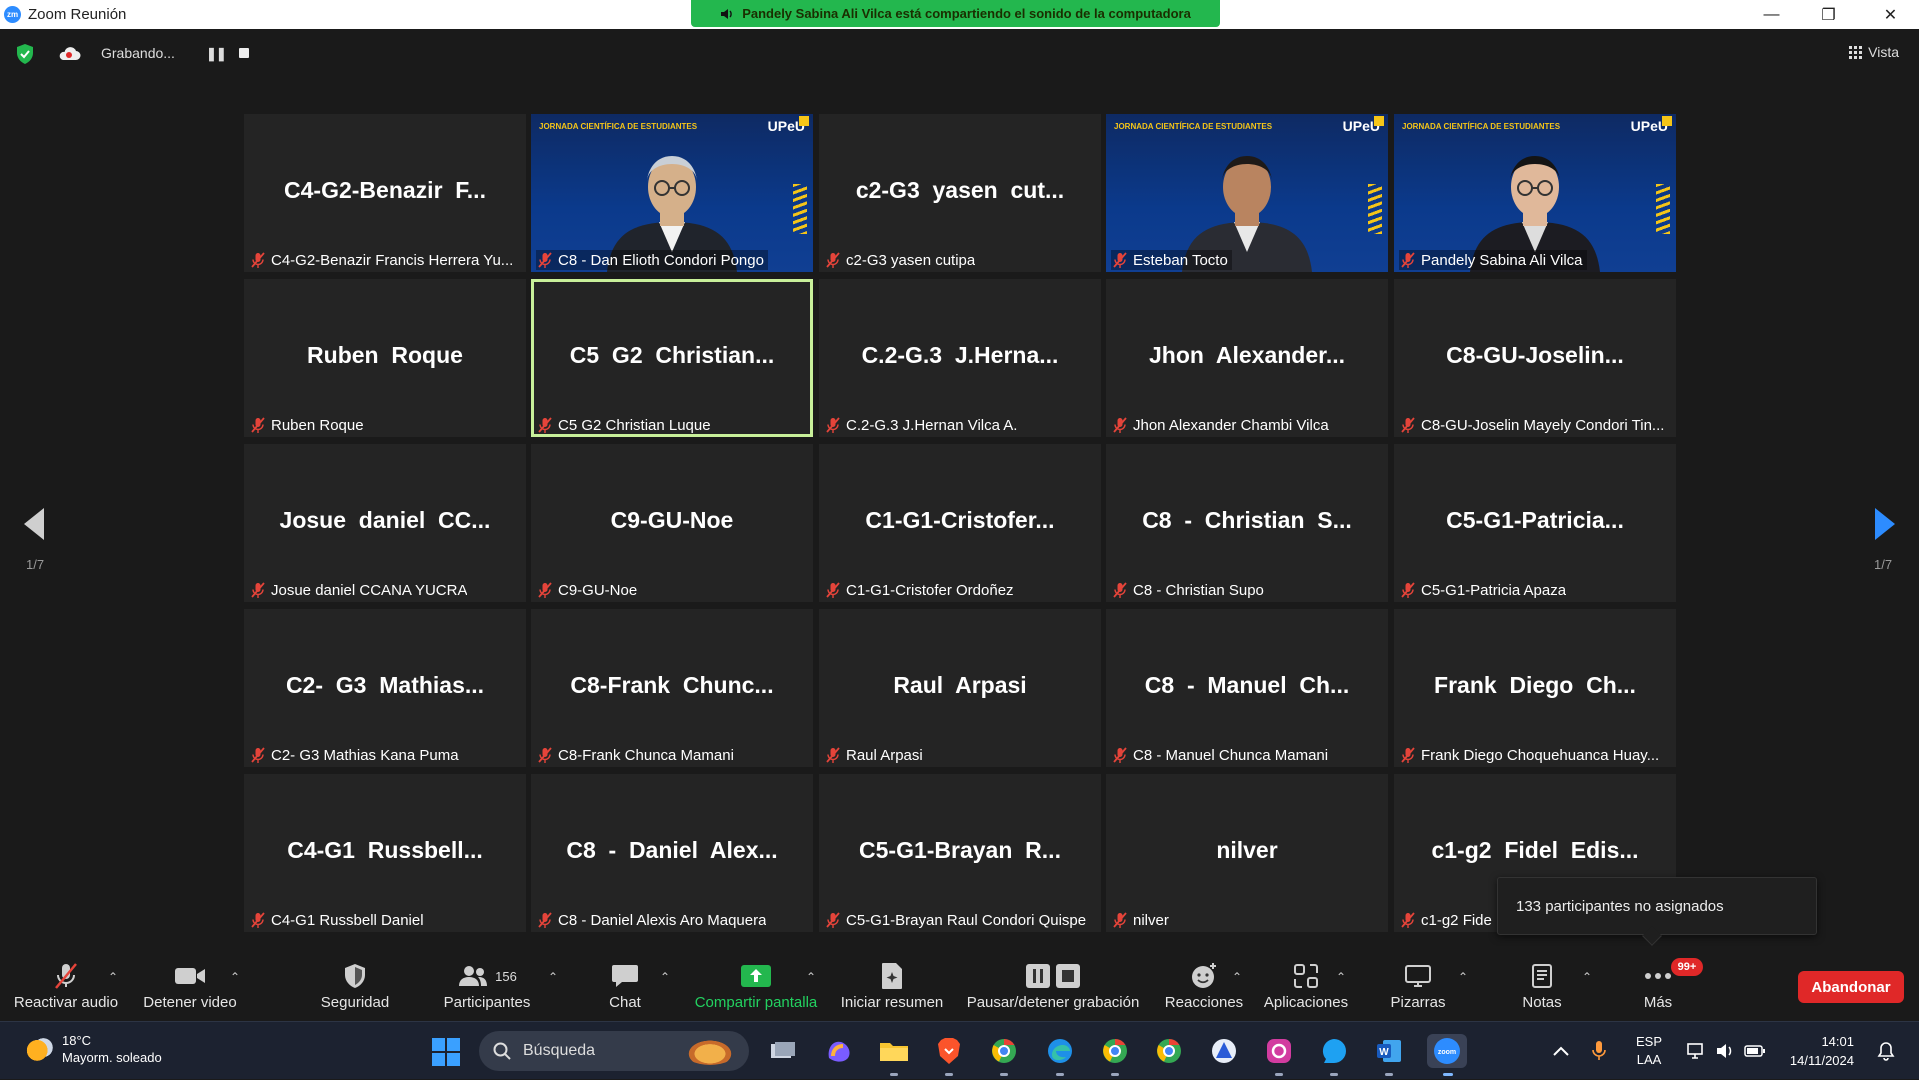 The width and height of the screenshot is (1919, 1080). What do you see at coordinates (1886, 1051) in the screenshot?
I see `notification-bell-icon` at bounding box center [1886, 1051].